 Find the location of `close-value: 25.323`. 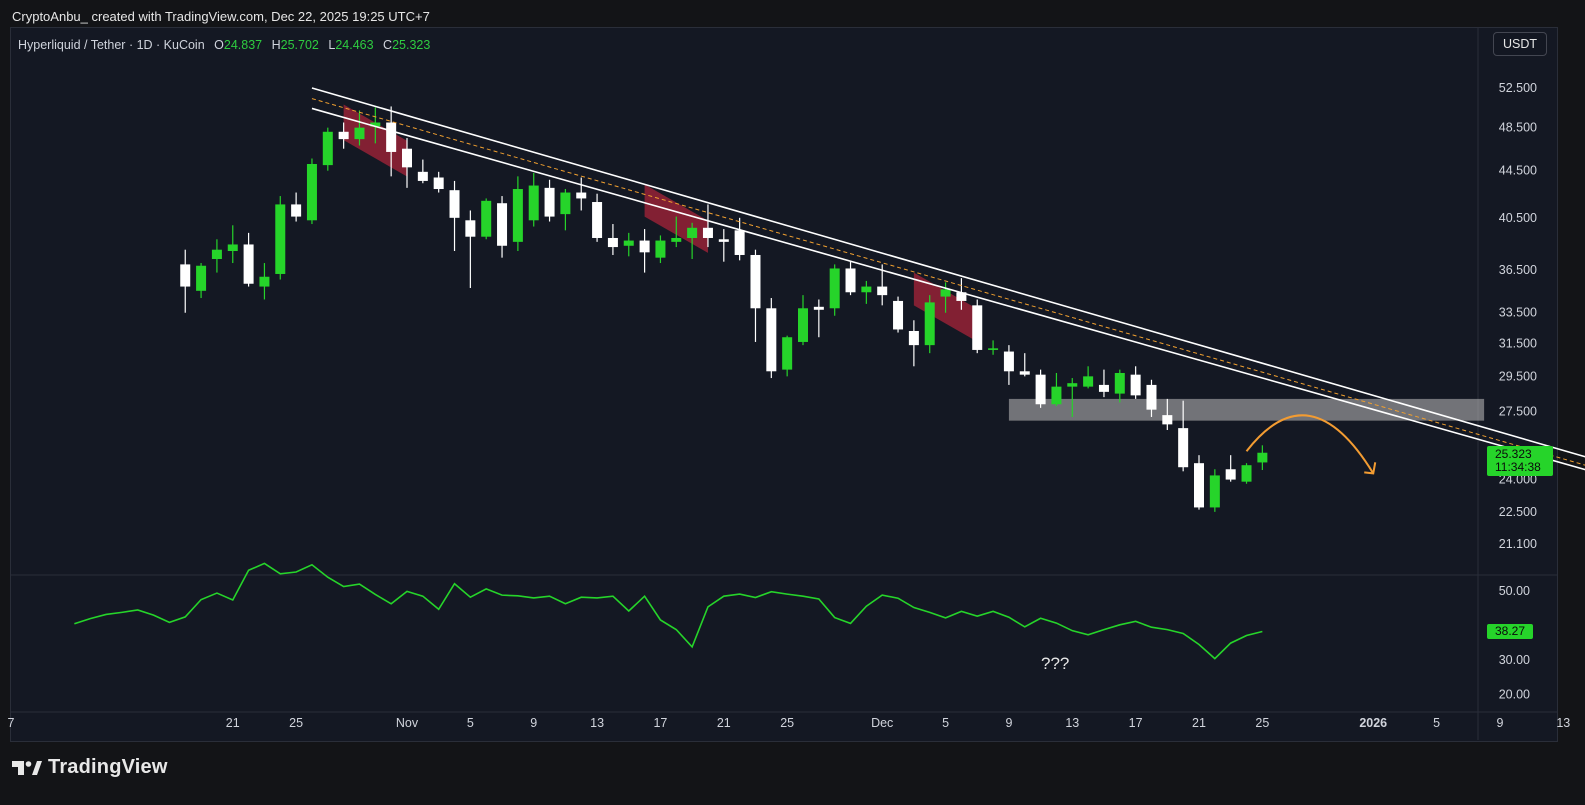

close-value: 25.323 is located at coordinates (411, 45).